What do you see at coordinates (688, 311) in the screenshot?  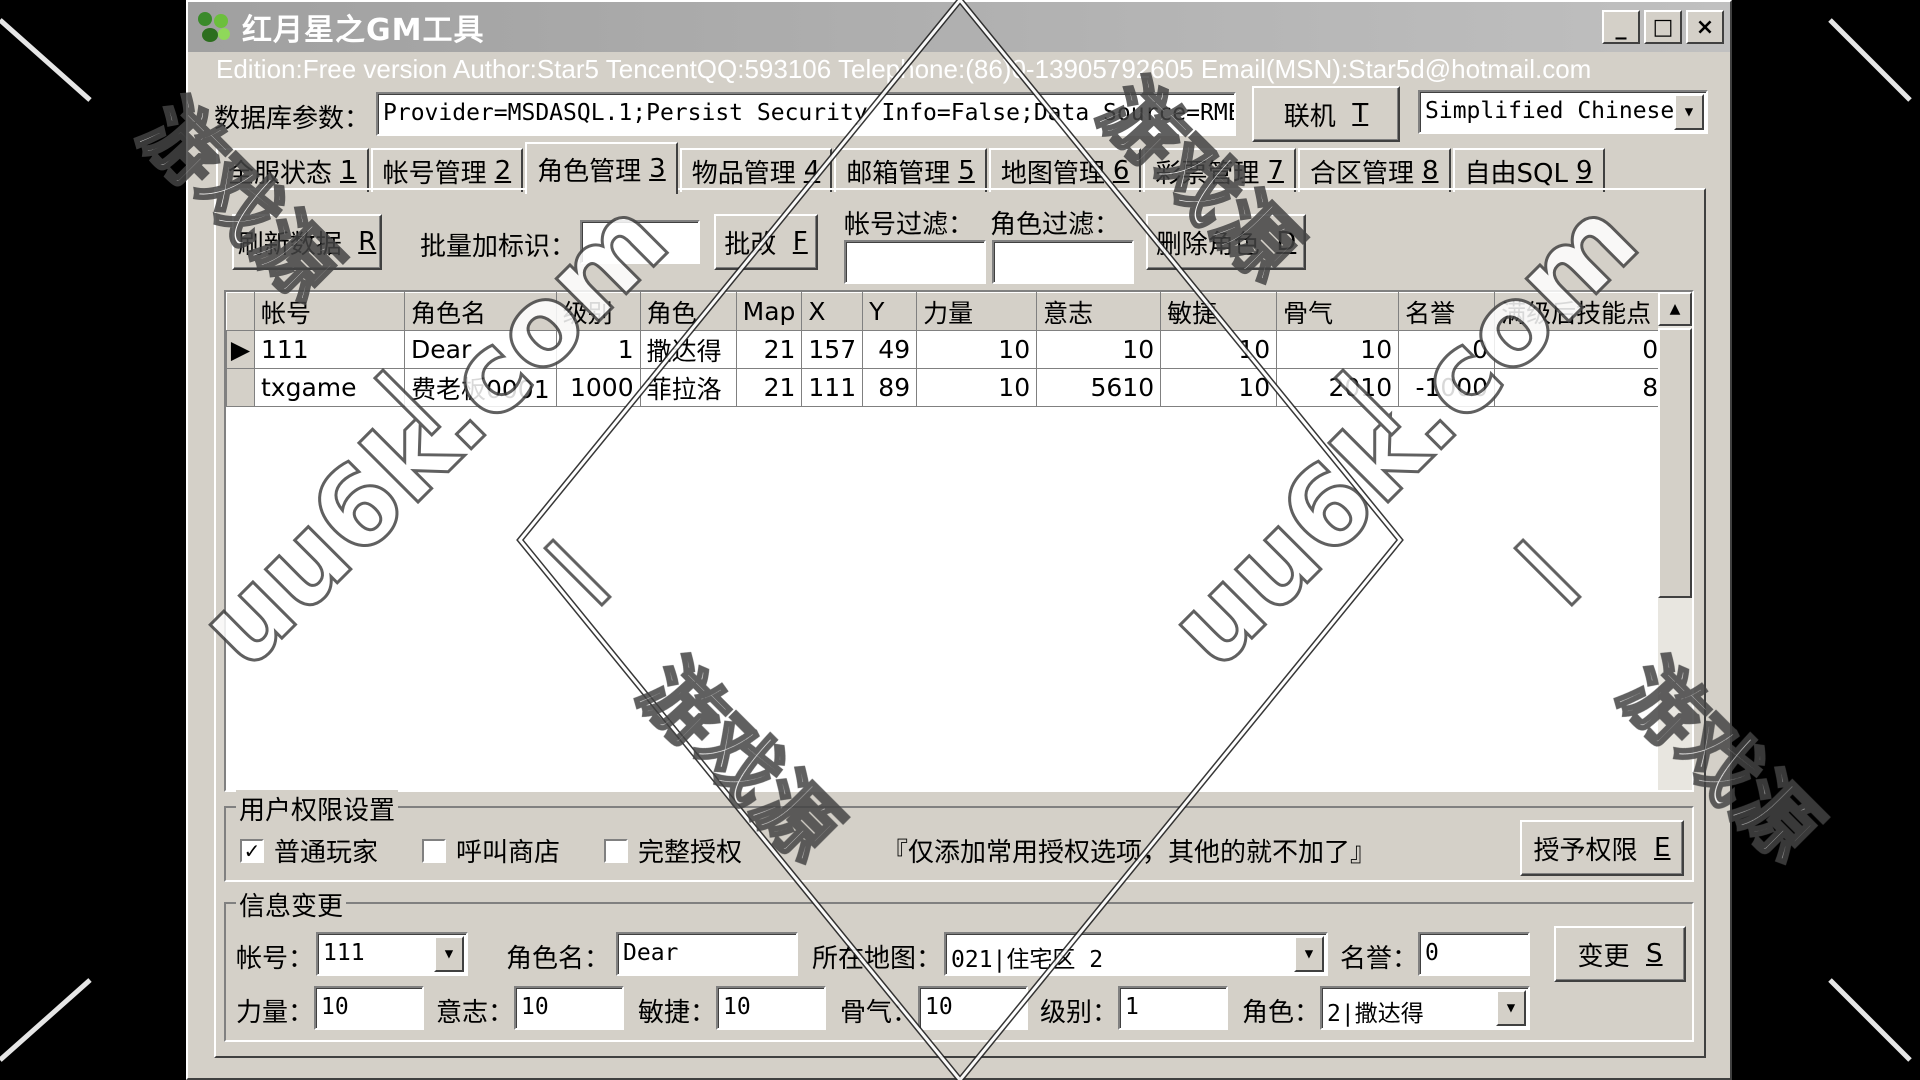 I see `column-header: 角色` at bounding box center [688, 311].